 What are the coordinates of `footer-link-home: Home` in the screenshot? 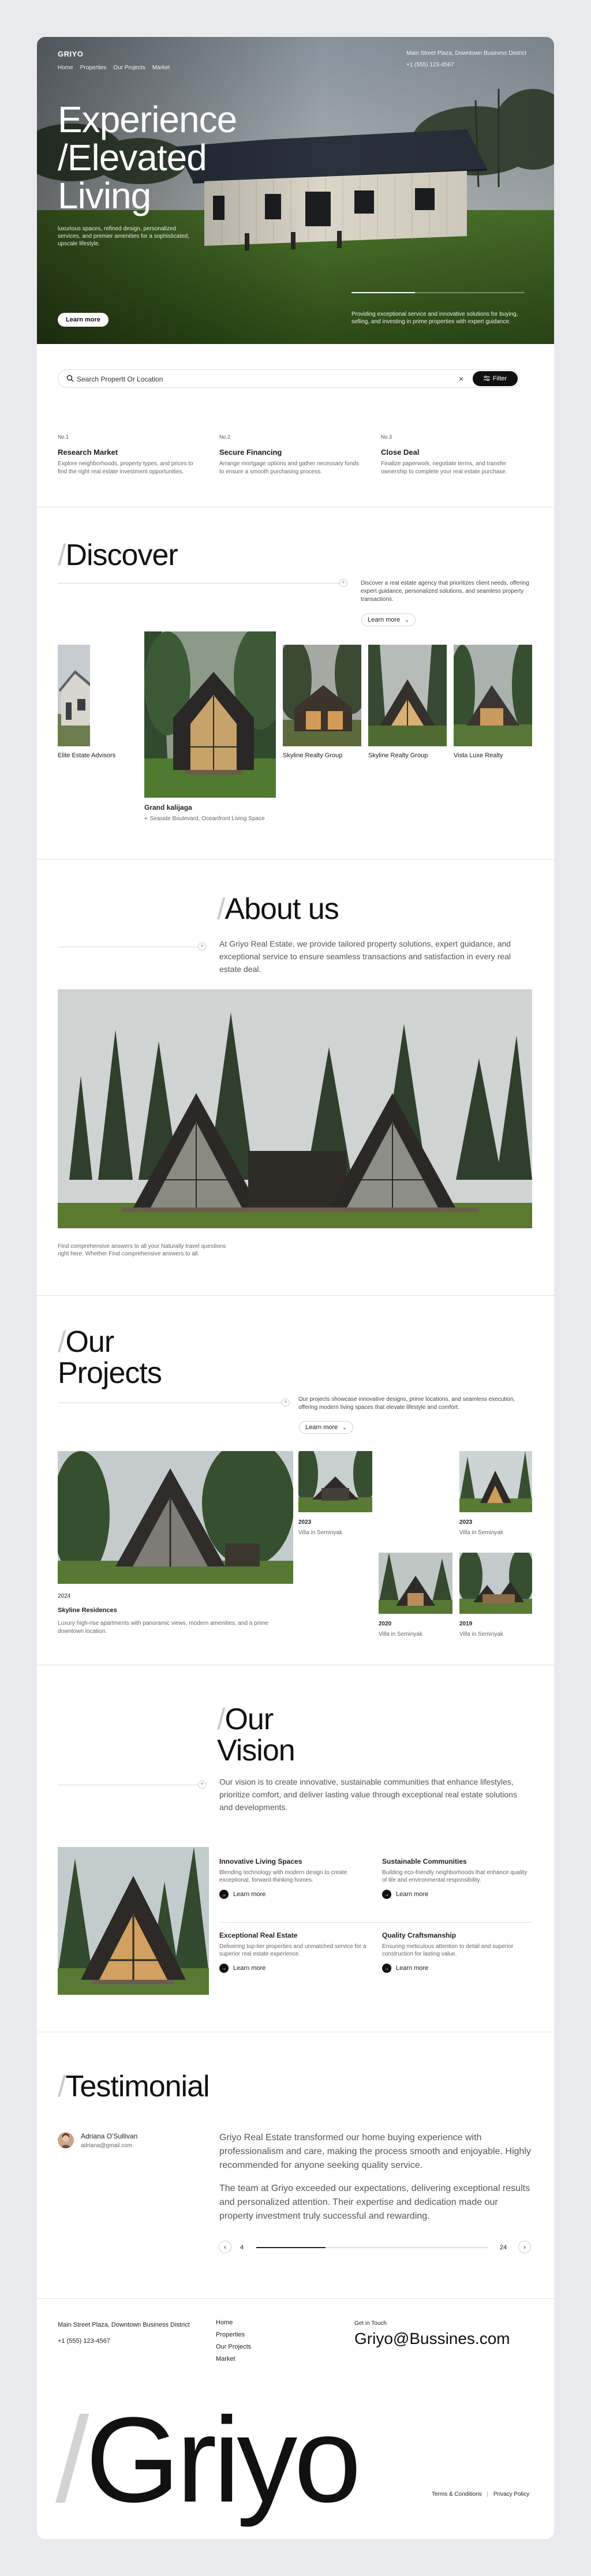 It's located at (233, 2322).